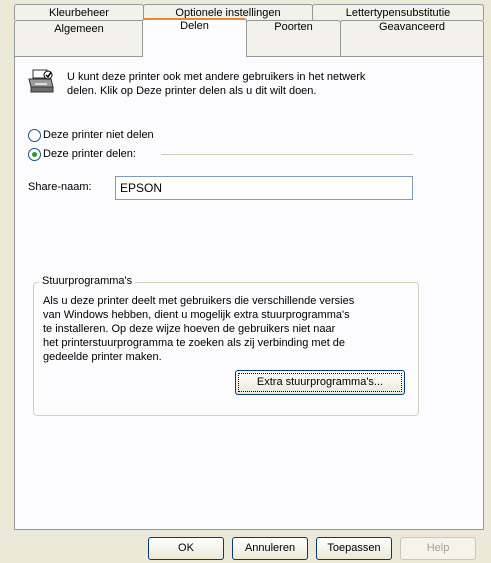 Image resolution: width=491 pixels, height=563 pixels. What do you see at coordinates (41, 82) in the screenshot?
I see `printer-icon` at bounding box center [41, 82].